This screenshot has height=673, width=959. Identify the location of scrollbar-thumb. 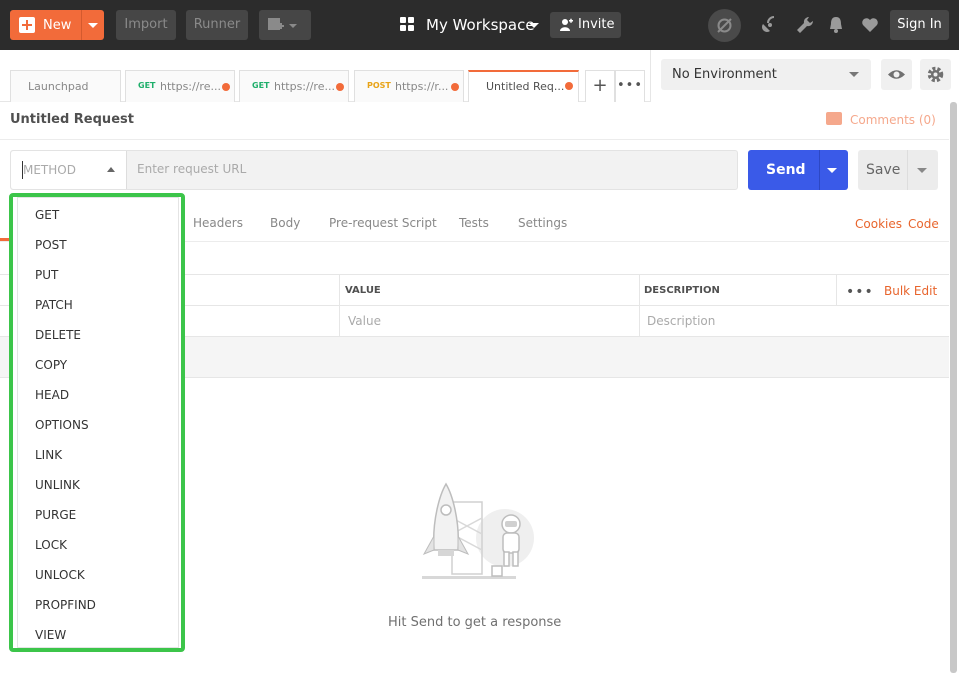
(953, 387).